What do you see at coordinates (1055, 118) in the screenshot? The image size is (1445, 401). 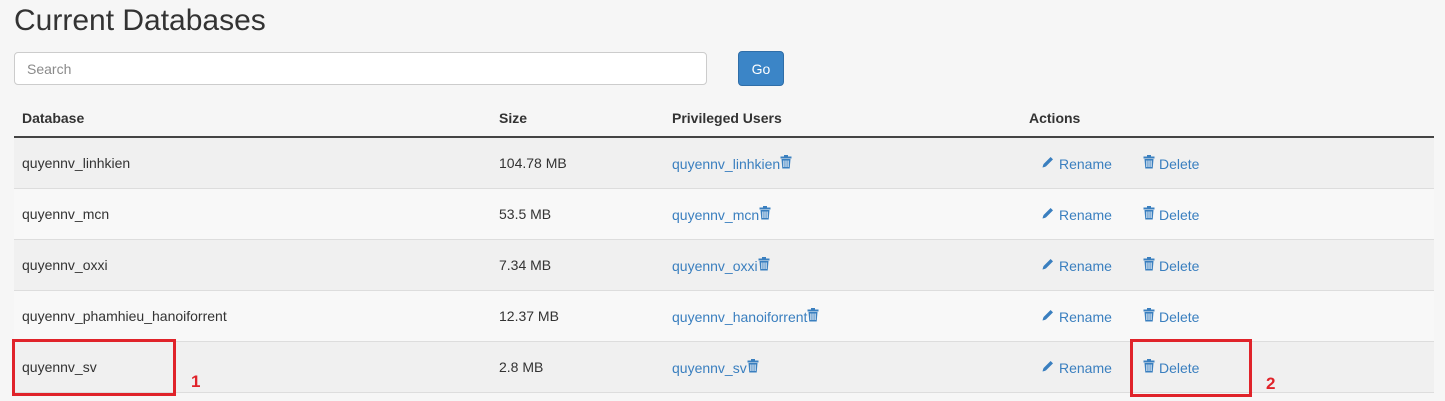 I see `column-header-actions: Actions` at bounding box center [1055, 118].